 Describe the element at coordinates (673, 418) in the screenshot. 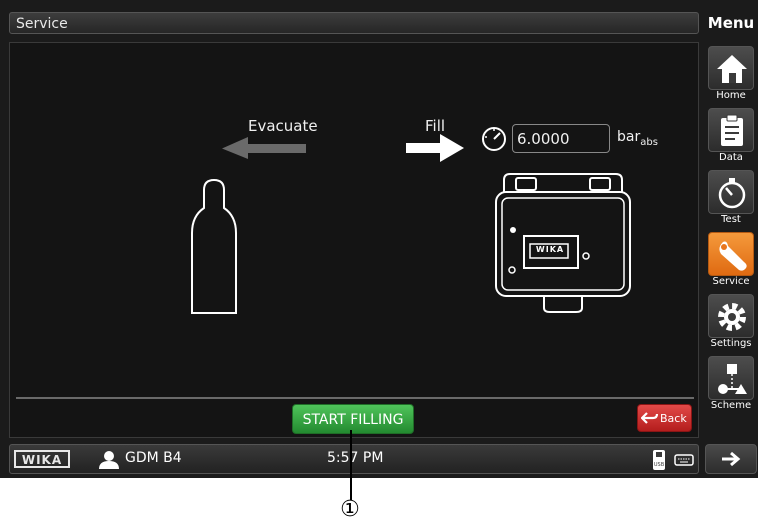

I see `back-button-label: Back` at that location.